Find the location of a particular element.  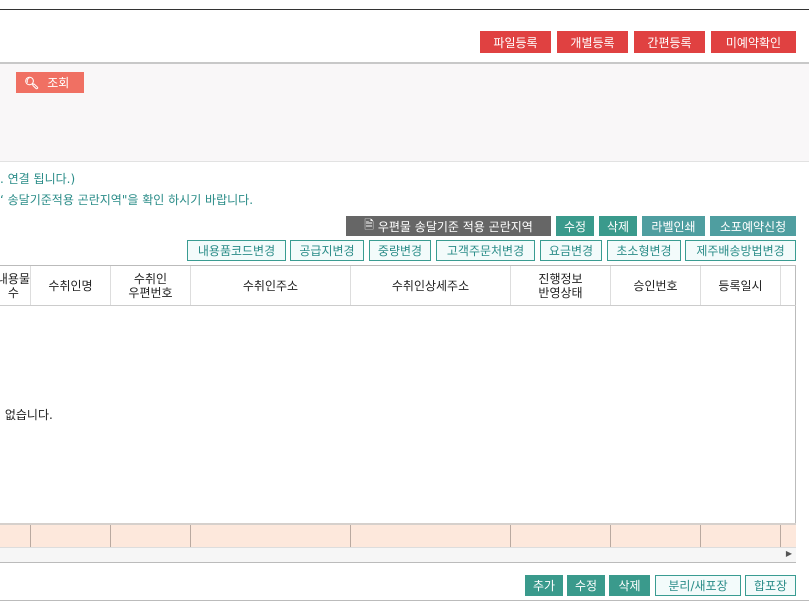

jeju-delivery-change-button: 제주배송방법변경 is located at coordinates (740, 250).